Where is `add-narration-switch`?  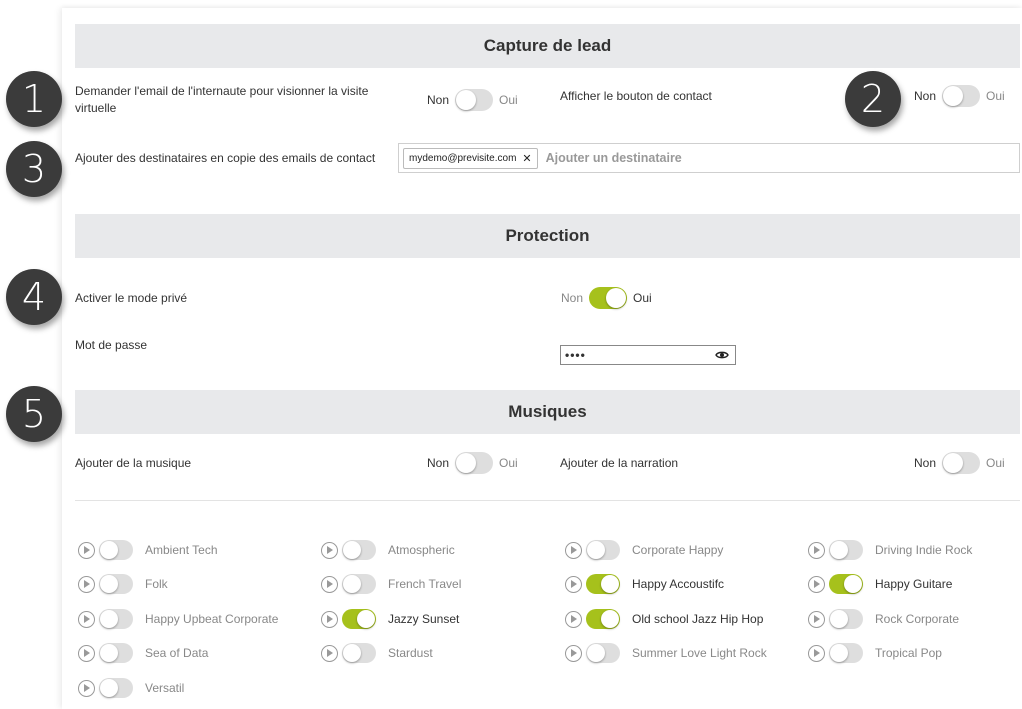
add-narration-switch is located at coordinates (961, 463).